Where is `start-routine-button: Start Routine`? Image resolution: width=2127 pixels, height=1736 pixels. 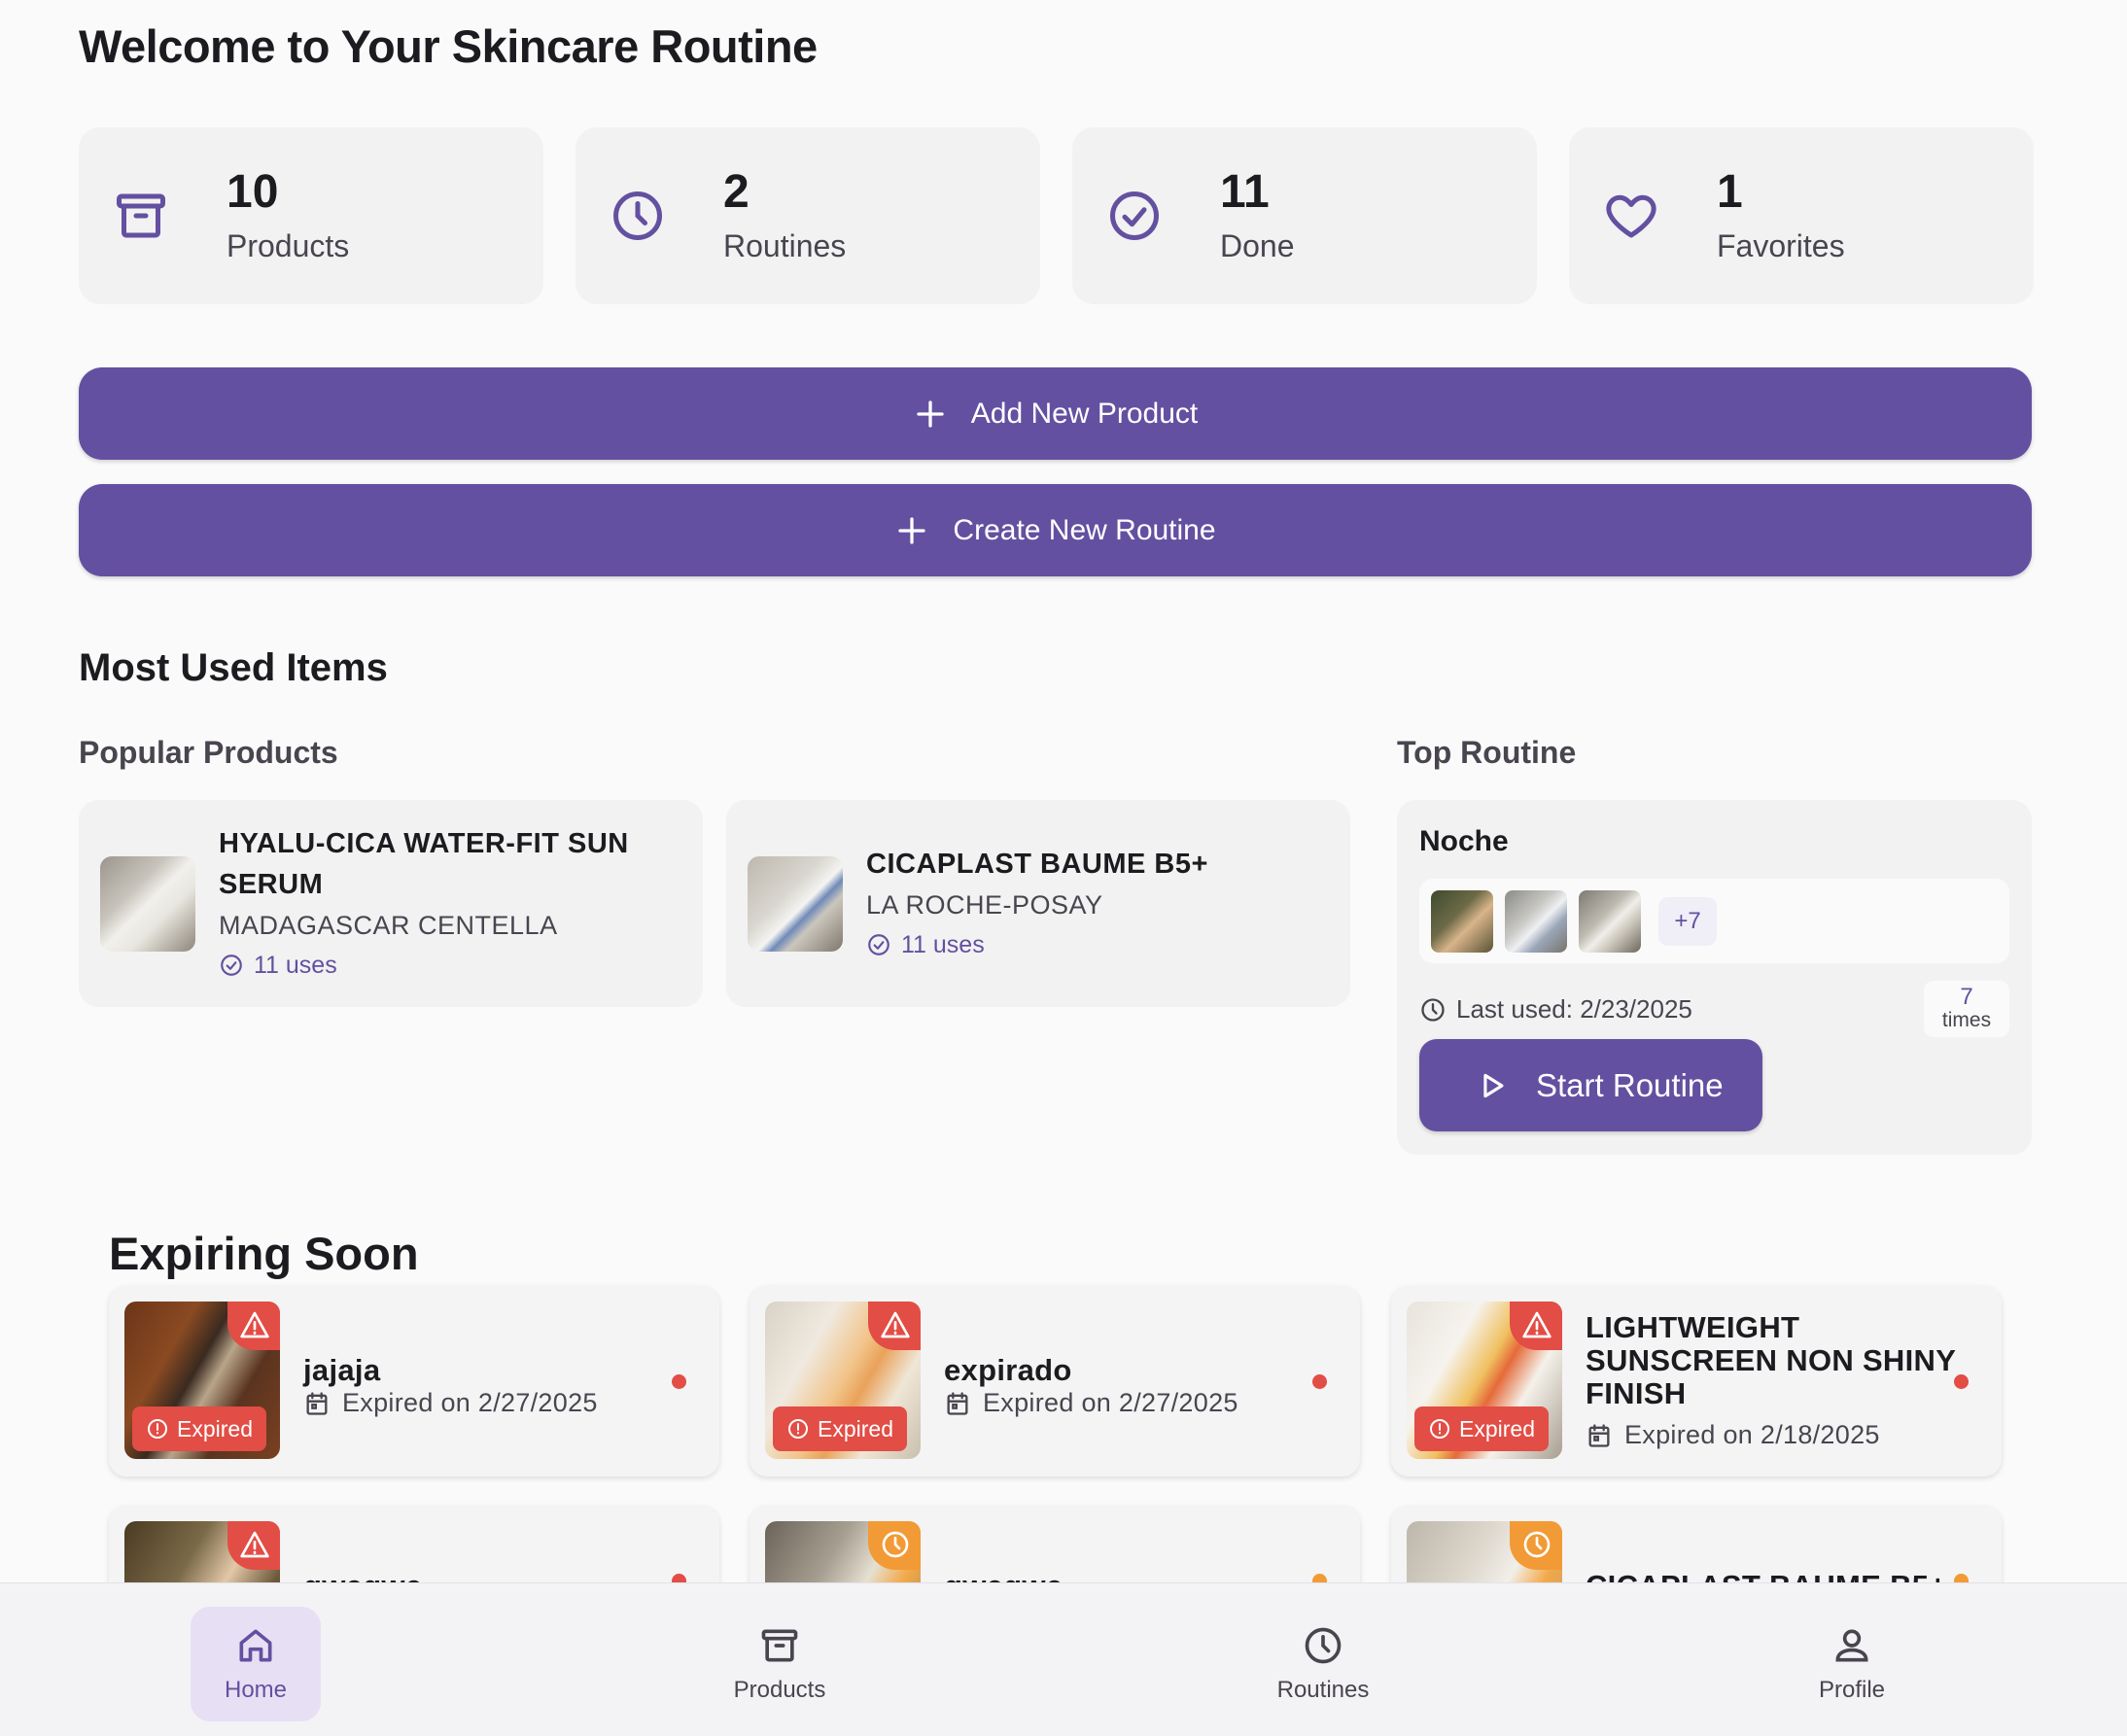
start-routine-button: Start Routine is located at coordinates (1590, 1085).